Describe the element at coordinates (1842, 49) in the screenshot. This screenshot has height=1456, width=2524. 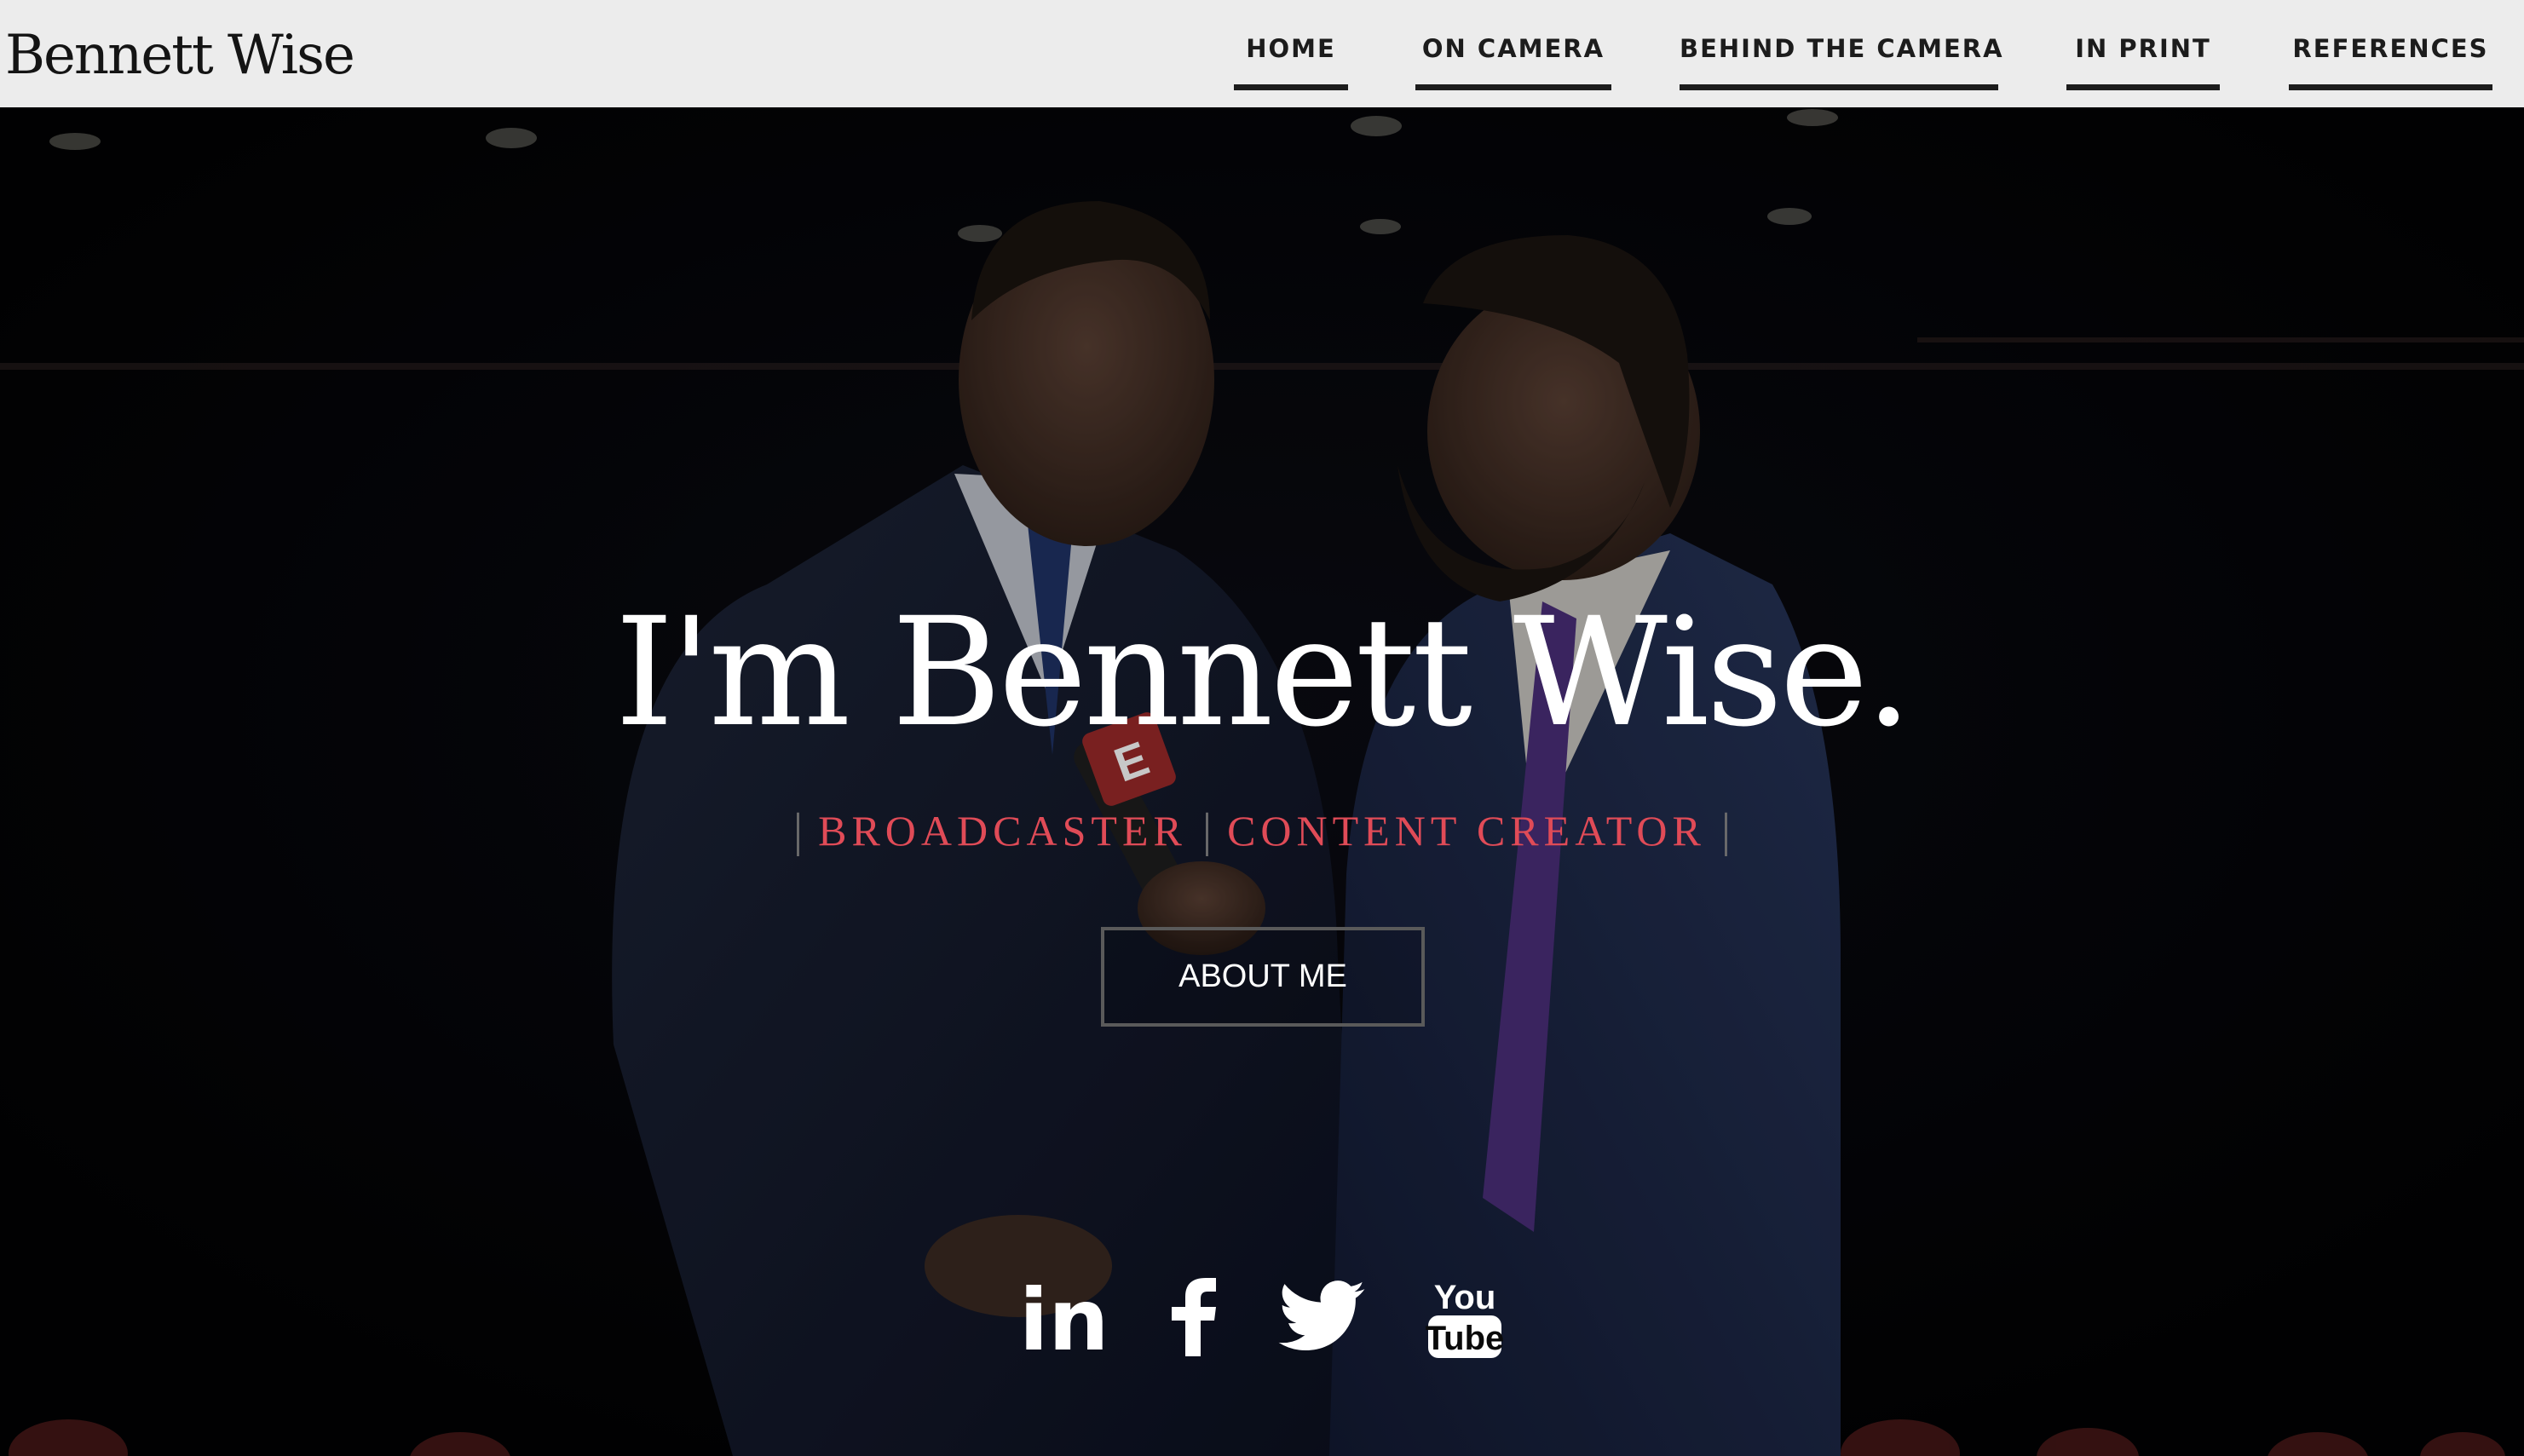
I see `nav-label: BEHIND THE CAMERA` at that location.